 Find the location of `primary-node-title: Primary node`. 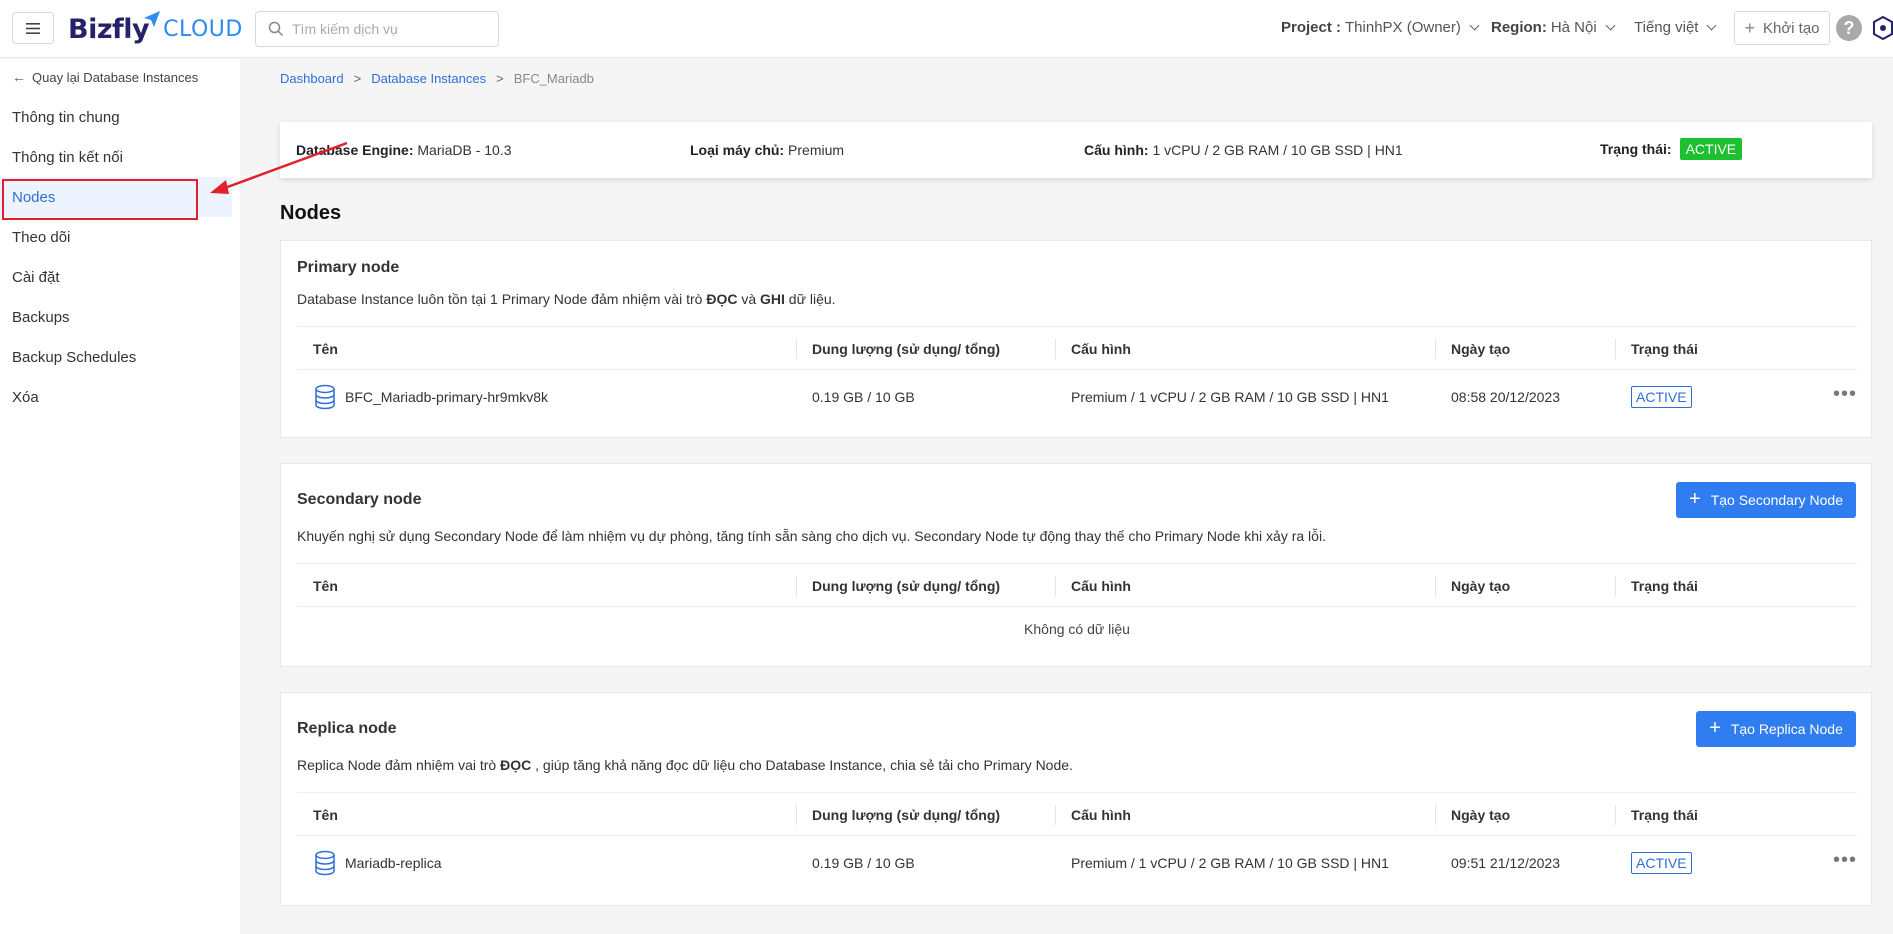

primary-node-title: Primary node is located at coordinates (348, 267).